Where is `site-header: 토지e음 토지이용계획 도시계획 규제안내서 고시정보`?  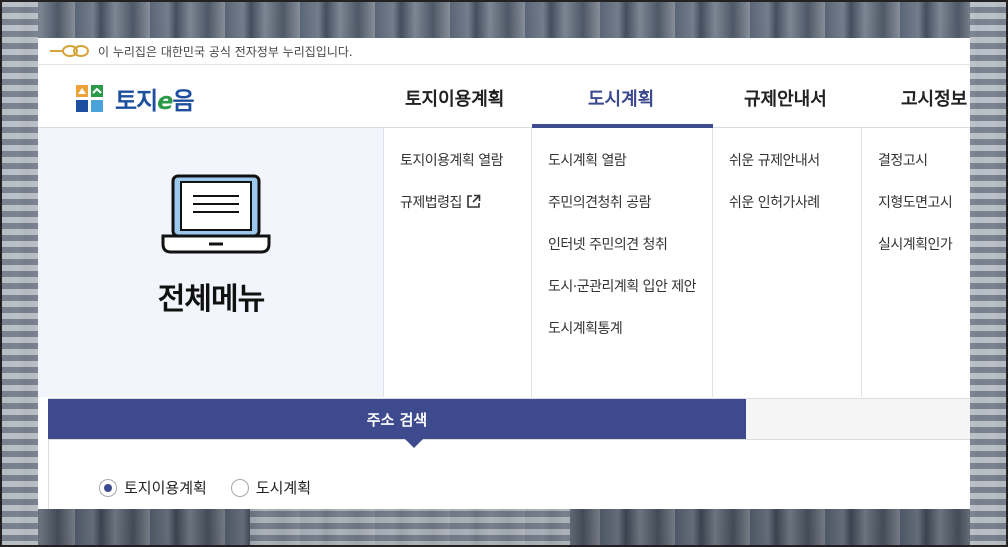
site-header: 토지e음 토지이용계획 도시계획 규제안내서 고시정보 is located at coordinates (504, 96).